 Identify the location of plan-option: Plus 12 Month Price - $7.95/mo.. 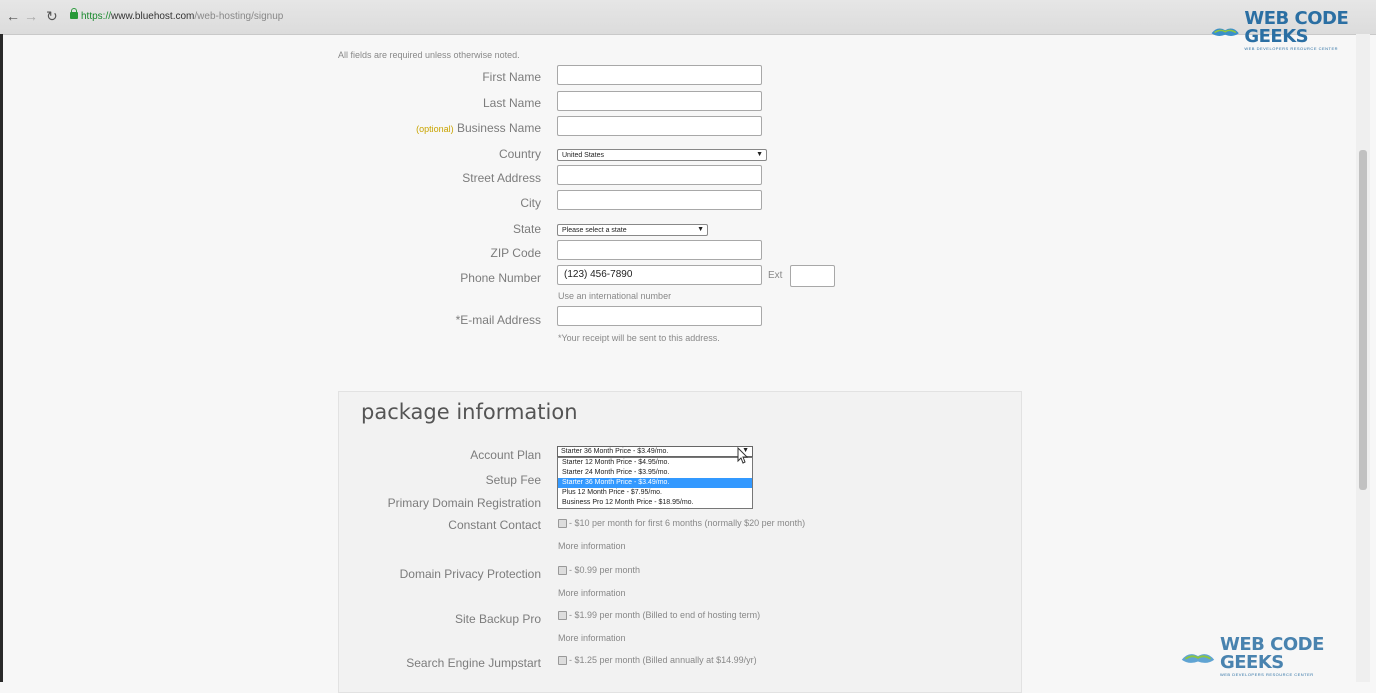
(655, 493).